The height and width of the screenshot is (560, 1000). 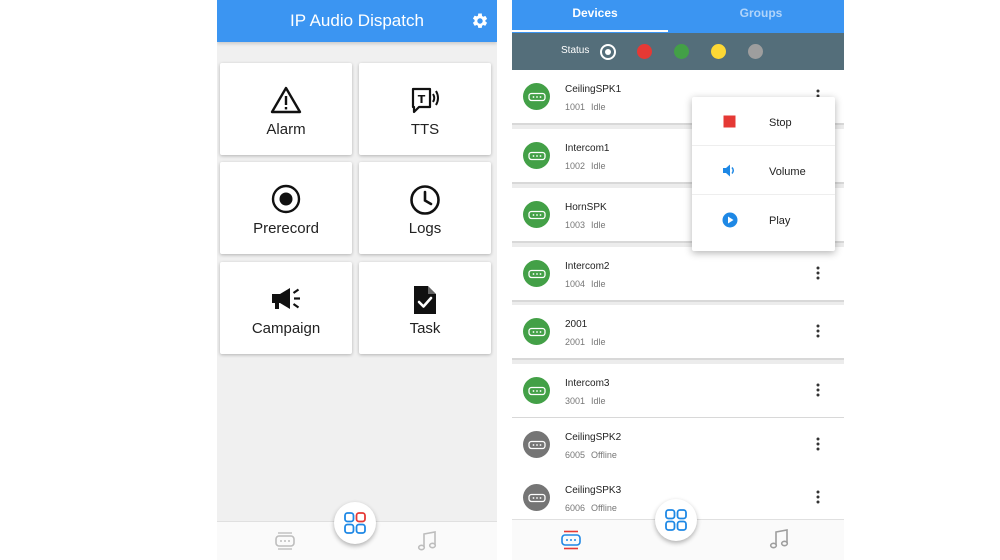 I want to click on status-filter-yellow, so click(x=718, y=51).